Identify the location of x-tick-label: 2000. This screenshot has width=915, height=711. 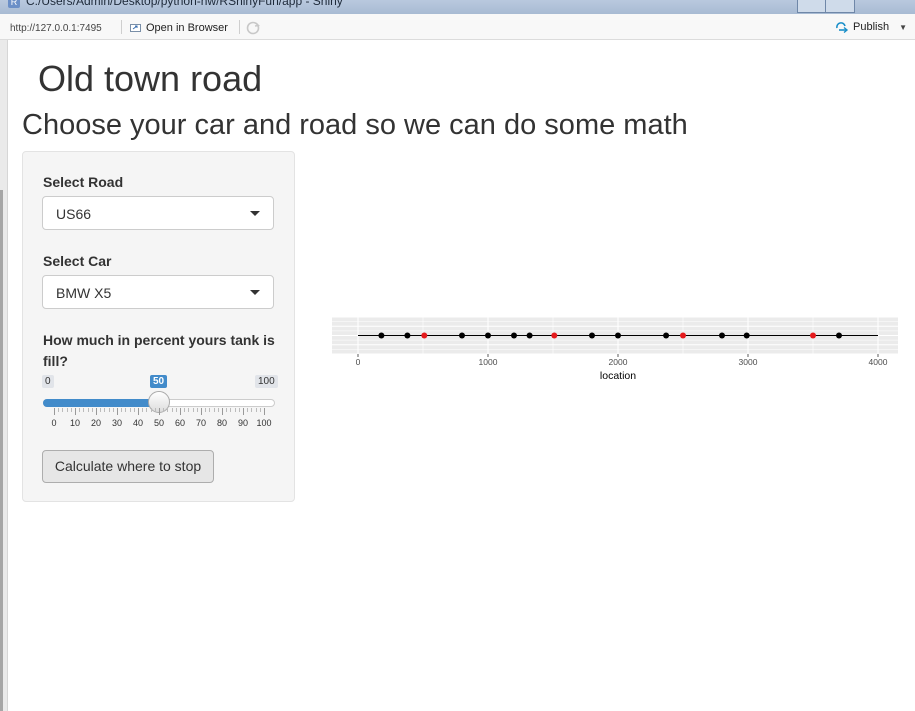
(618, 362).